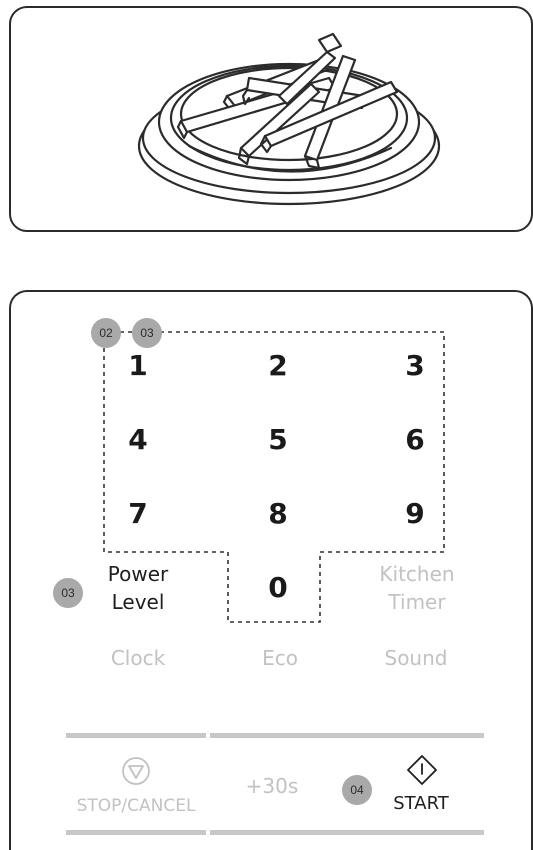 Image resolution: width=533 pixels, height=850 pixels. I want to click on callout-badge-02: 02, so click(106, 333).